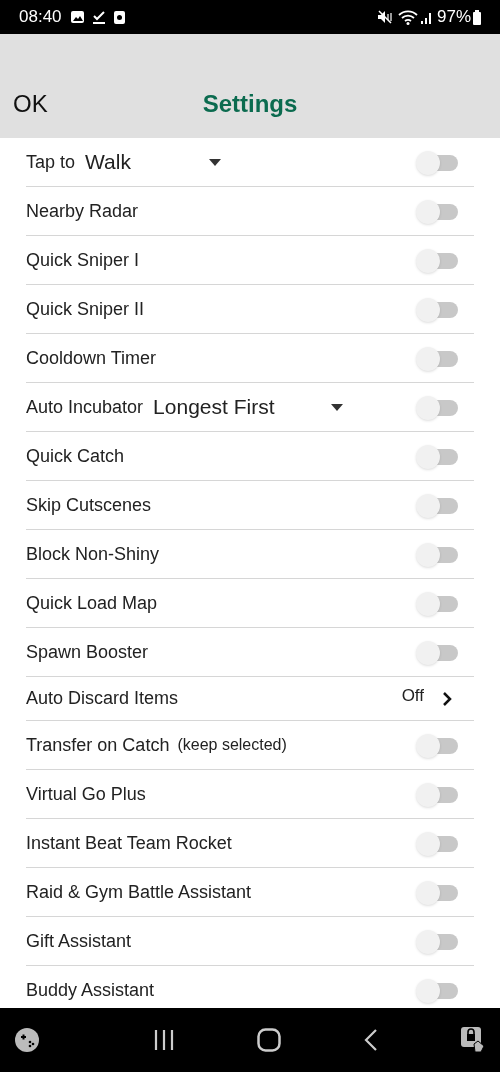 The height and width of the screenshot is (1072, 500). I want to click on setting-label: Transfer on Catch, so click(98, 745).